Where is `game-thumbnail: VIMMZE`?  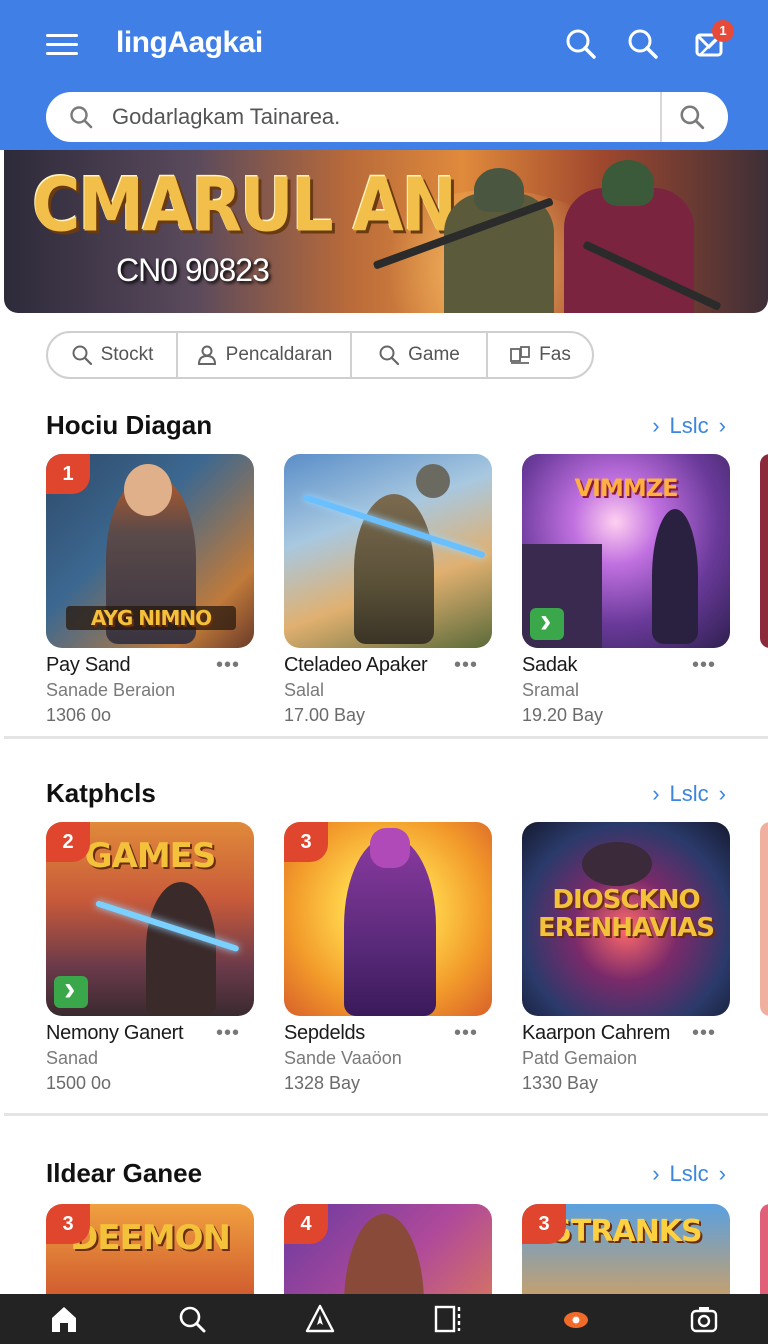
game-thumbnail: VIMMZE is located at coordinates (626, 551).